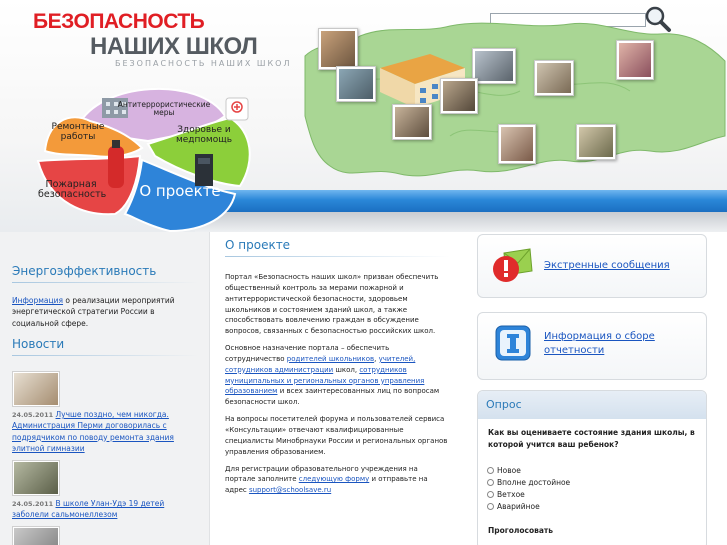 Image resolution: width=727 pixels, height=545 pixels. I want to click on energy-info-link: Информация, so click(37, 300).